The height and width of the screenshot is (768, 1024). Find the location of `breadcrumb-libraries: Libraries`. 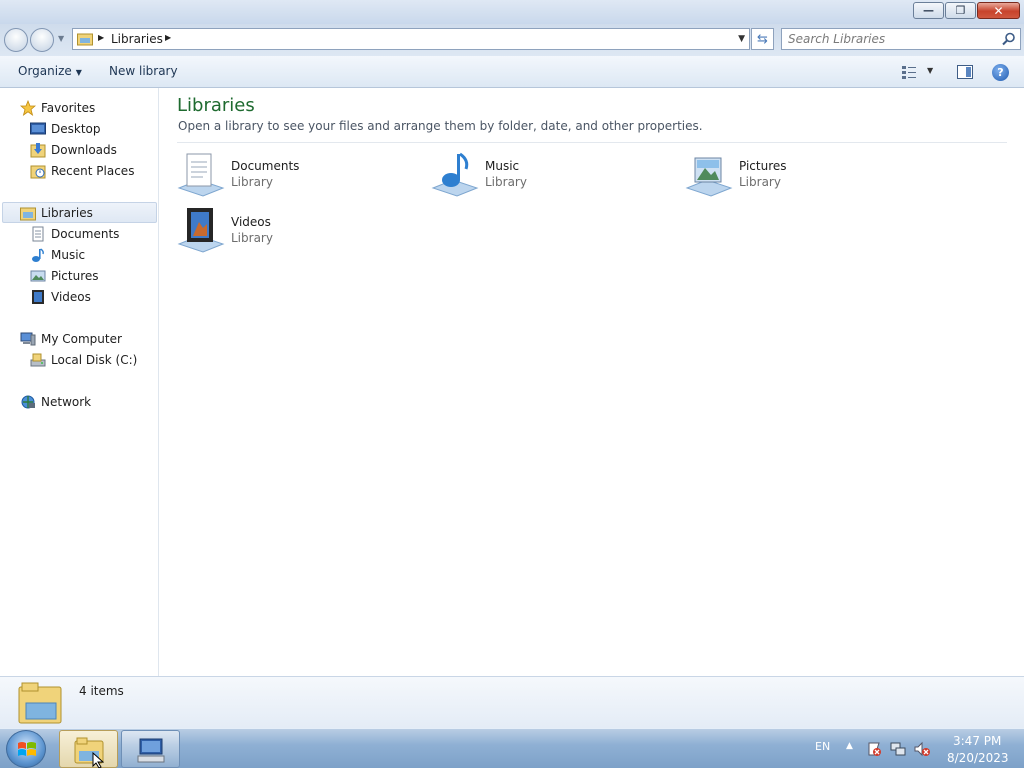

breadcrumb-libraries: Libraries is located at coordinates (137, 39).